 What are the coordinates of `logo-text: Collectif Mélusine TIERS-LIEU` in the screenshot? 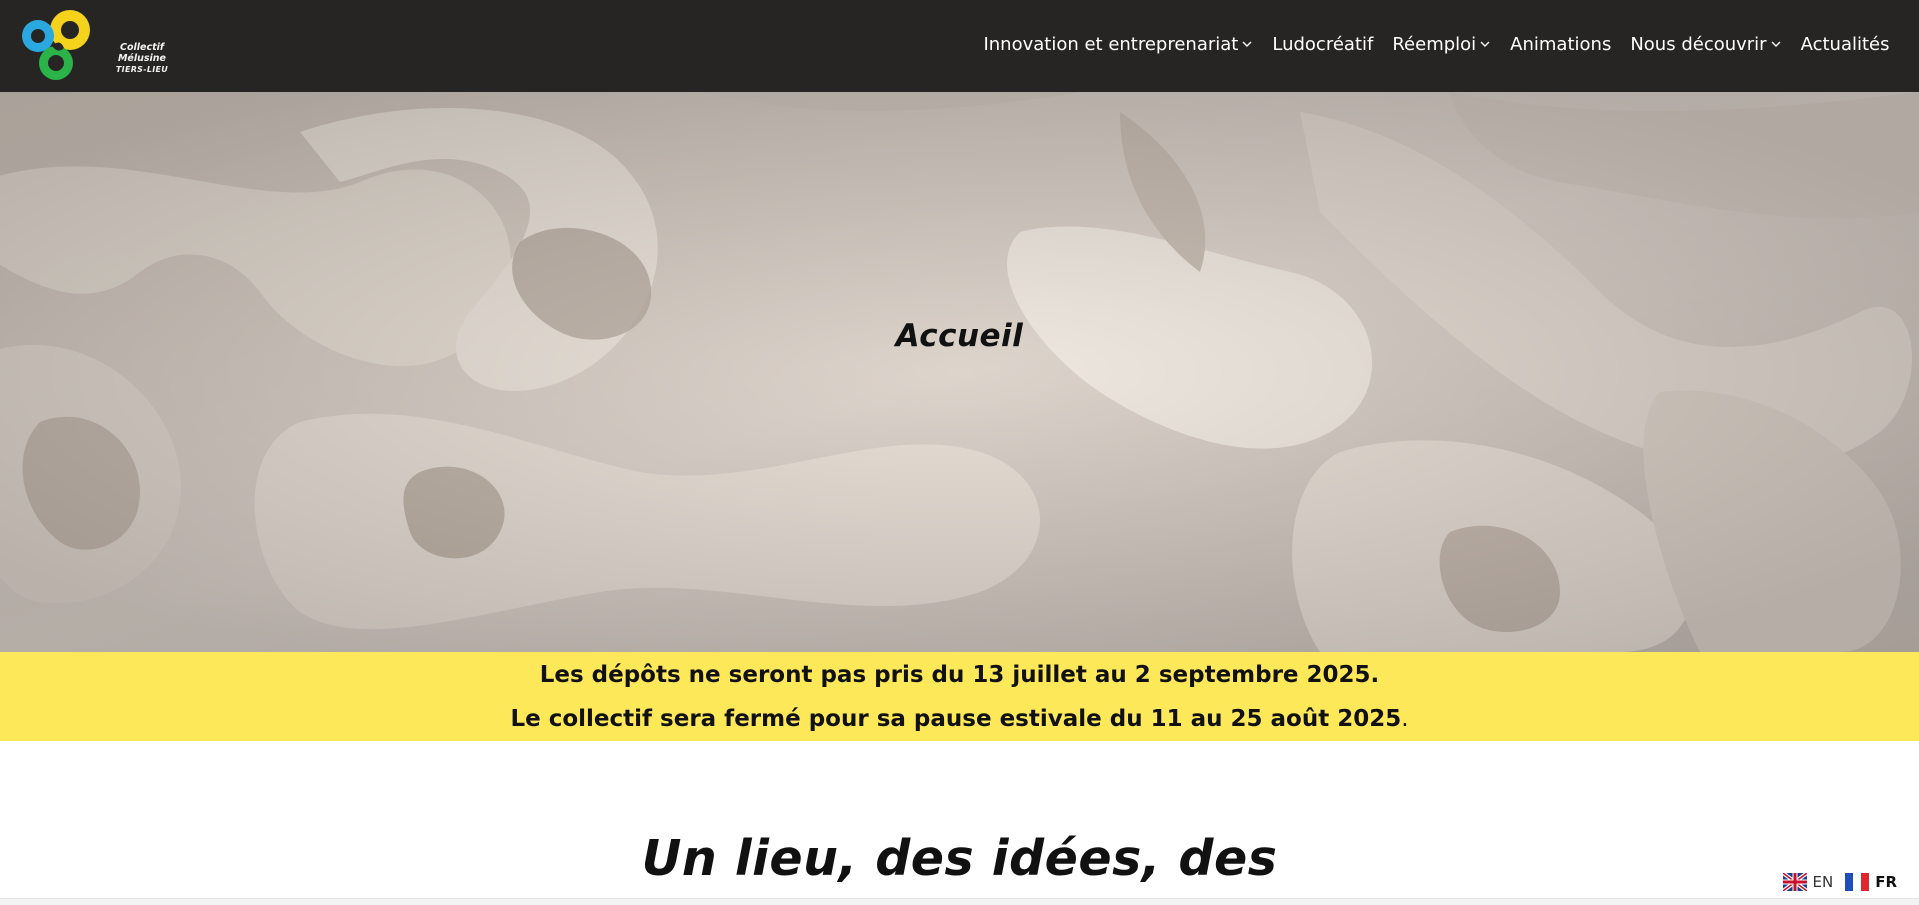 It's located at (142, 58).